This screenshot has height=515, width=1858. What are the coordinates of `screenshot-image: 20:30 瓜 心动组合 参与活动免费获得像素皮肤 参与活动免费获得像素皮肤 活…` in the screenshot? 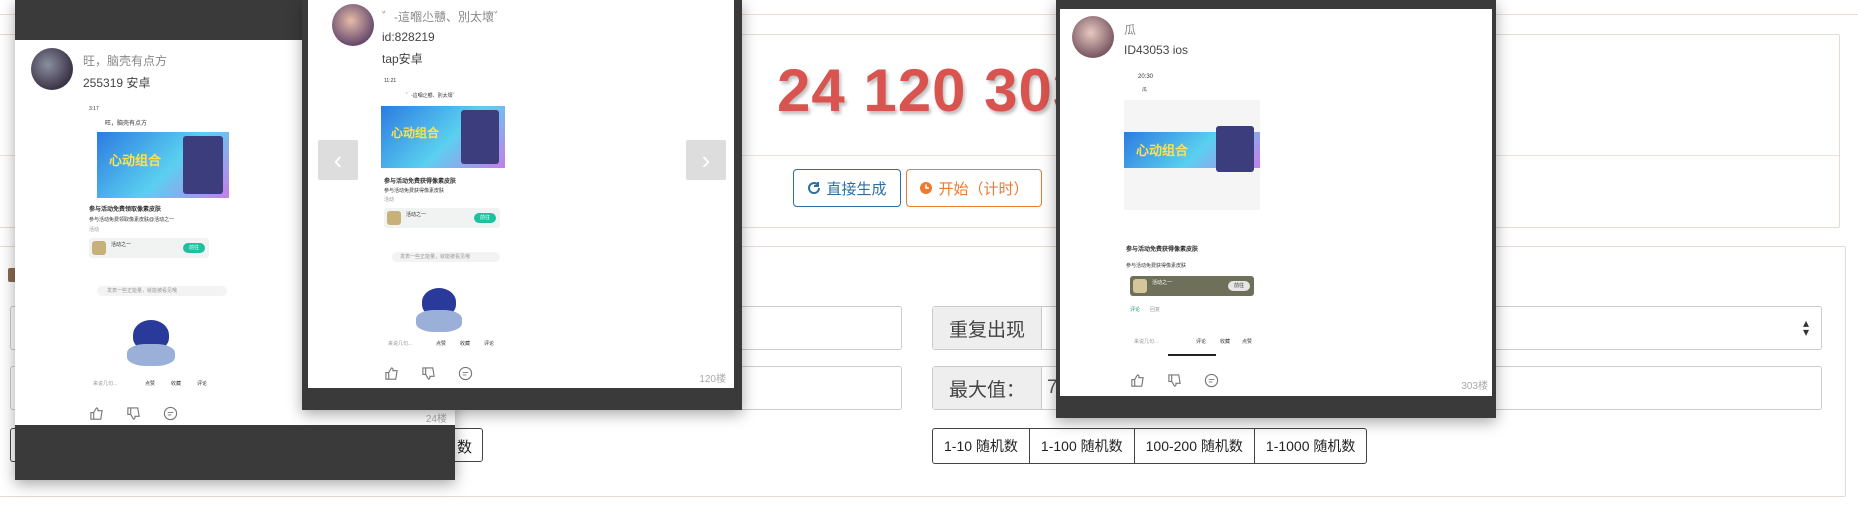 It's located at (1192, 217).